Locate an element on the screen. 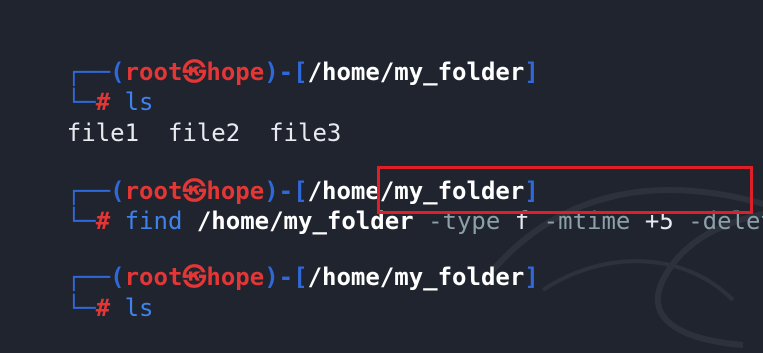 This screenshot has width=763, height=353. command-line-1: └─# ls is located at coordinates (81, 86).